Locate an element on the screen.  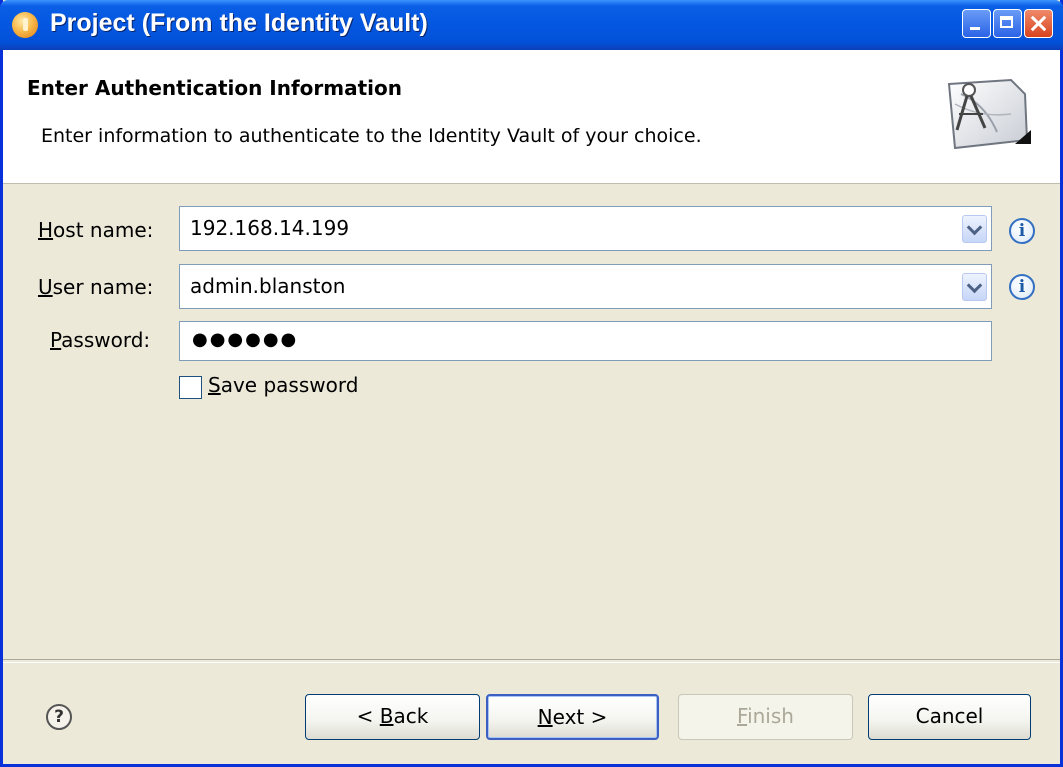
window-title: Project (From the Identity Vault) is located at coordinates (239, 23).